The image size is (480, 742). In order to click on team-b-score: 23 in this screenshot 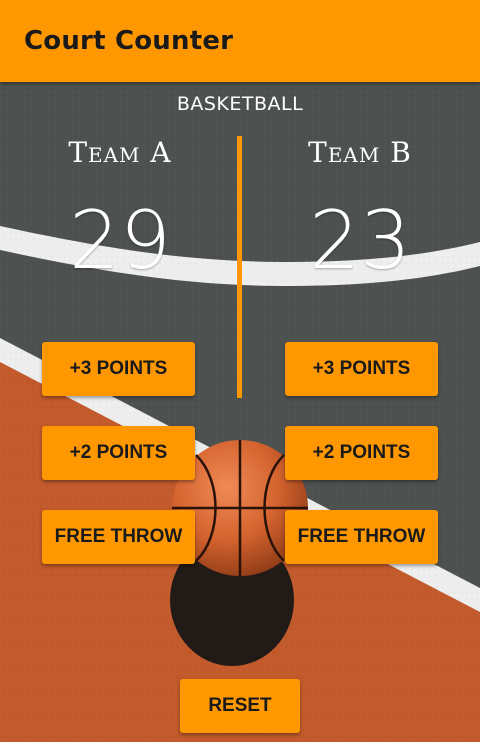, I will do `click(360, 240)`.